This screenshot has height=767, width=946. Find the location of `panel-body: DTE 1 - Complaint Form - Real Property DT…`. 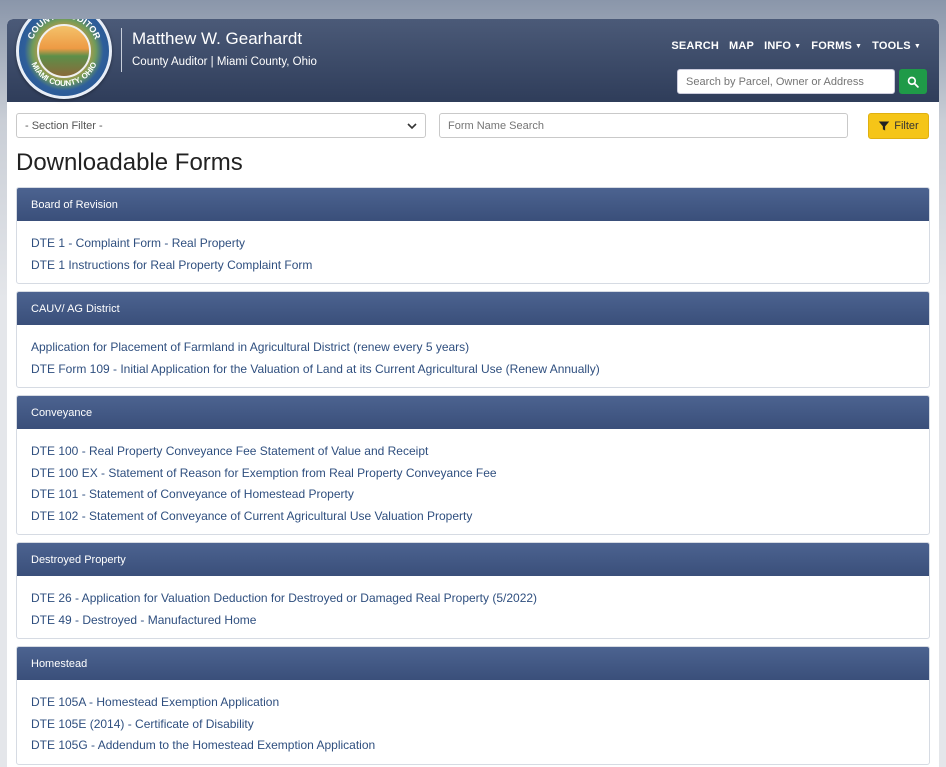

panel-body: DTE 1 - Complaint Form - Real Property DT… is located at coordinates (473, 252).